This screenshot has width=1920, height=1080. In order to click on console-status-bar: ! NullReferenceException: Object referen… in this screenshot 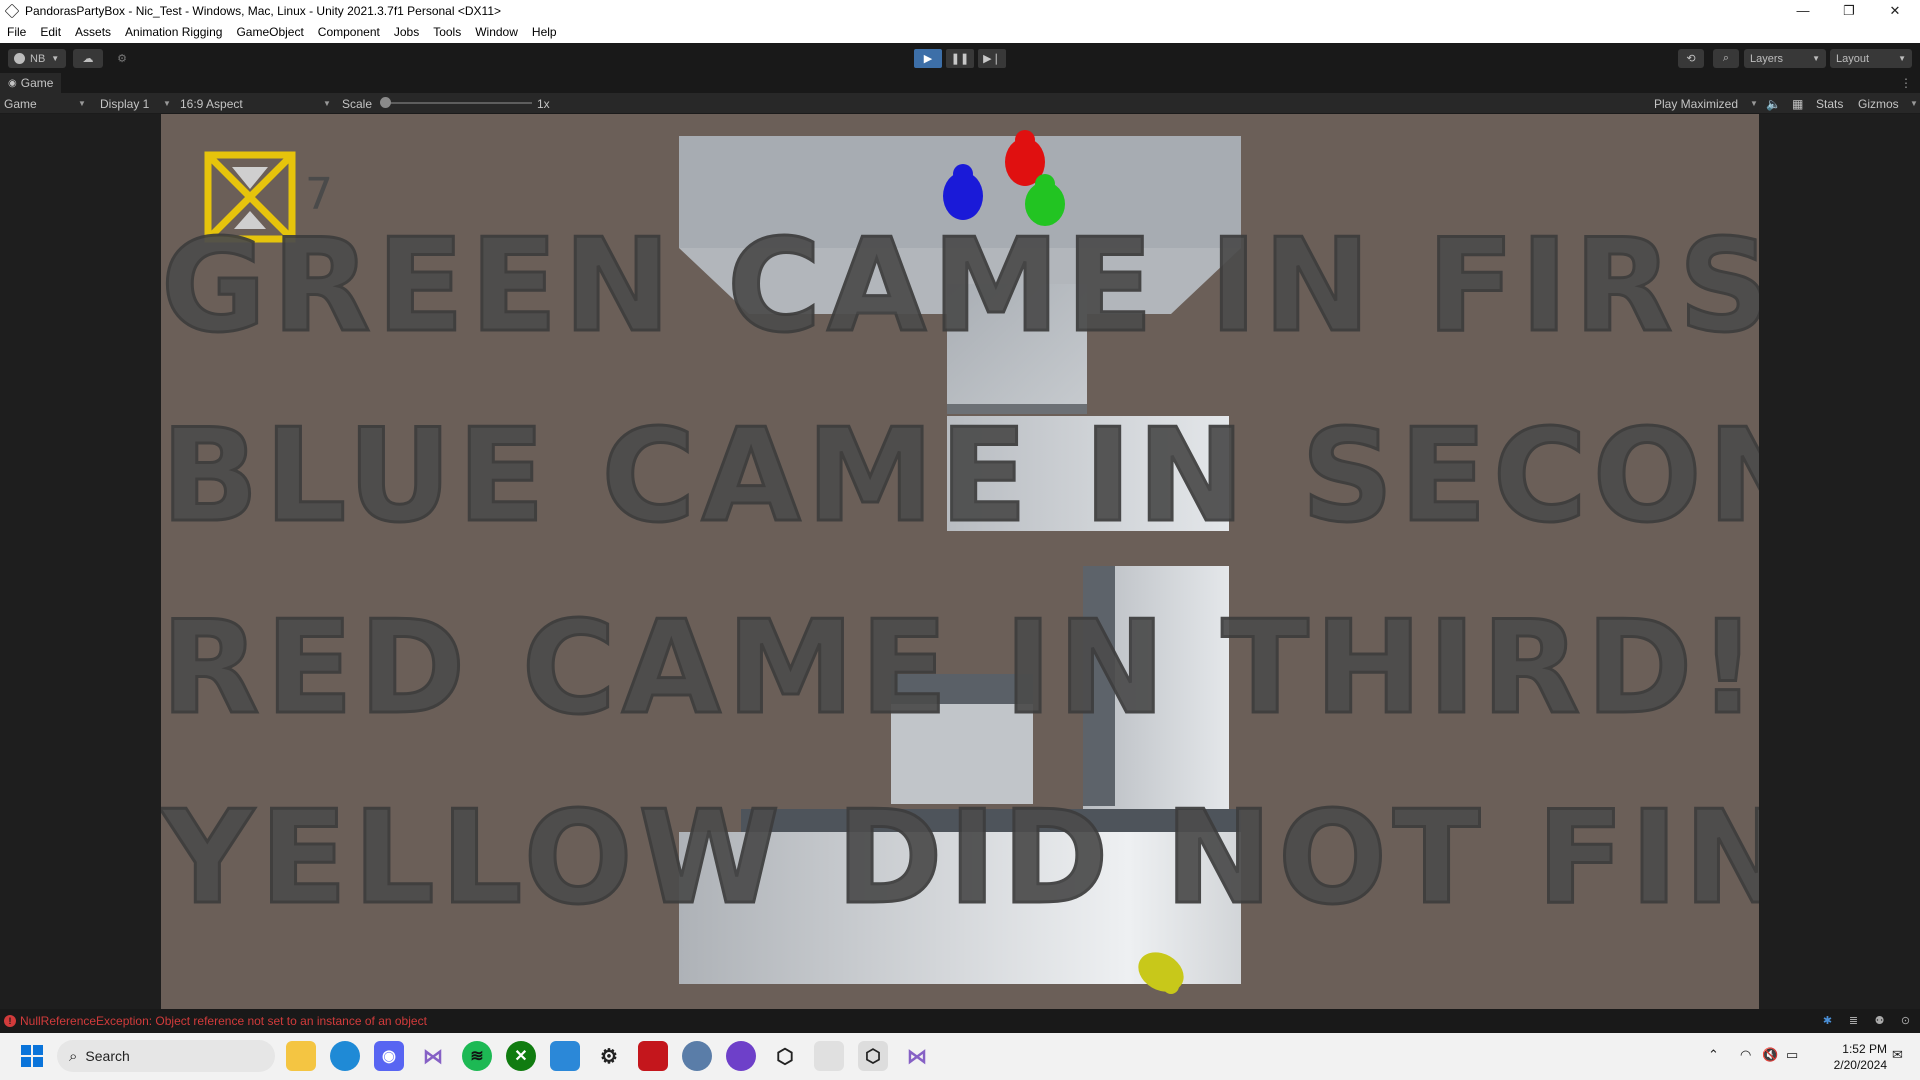, I will do `click(960, 1021)`.